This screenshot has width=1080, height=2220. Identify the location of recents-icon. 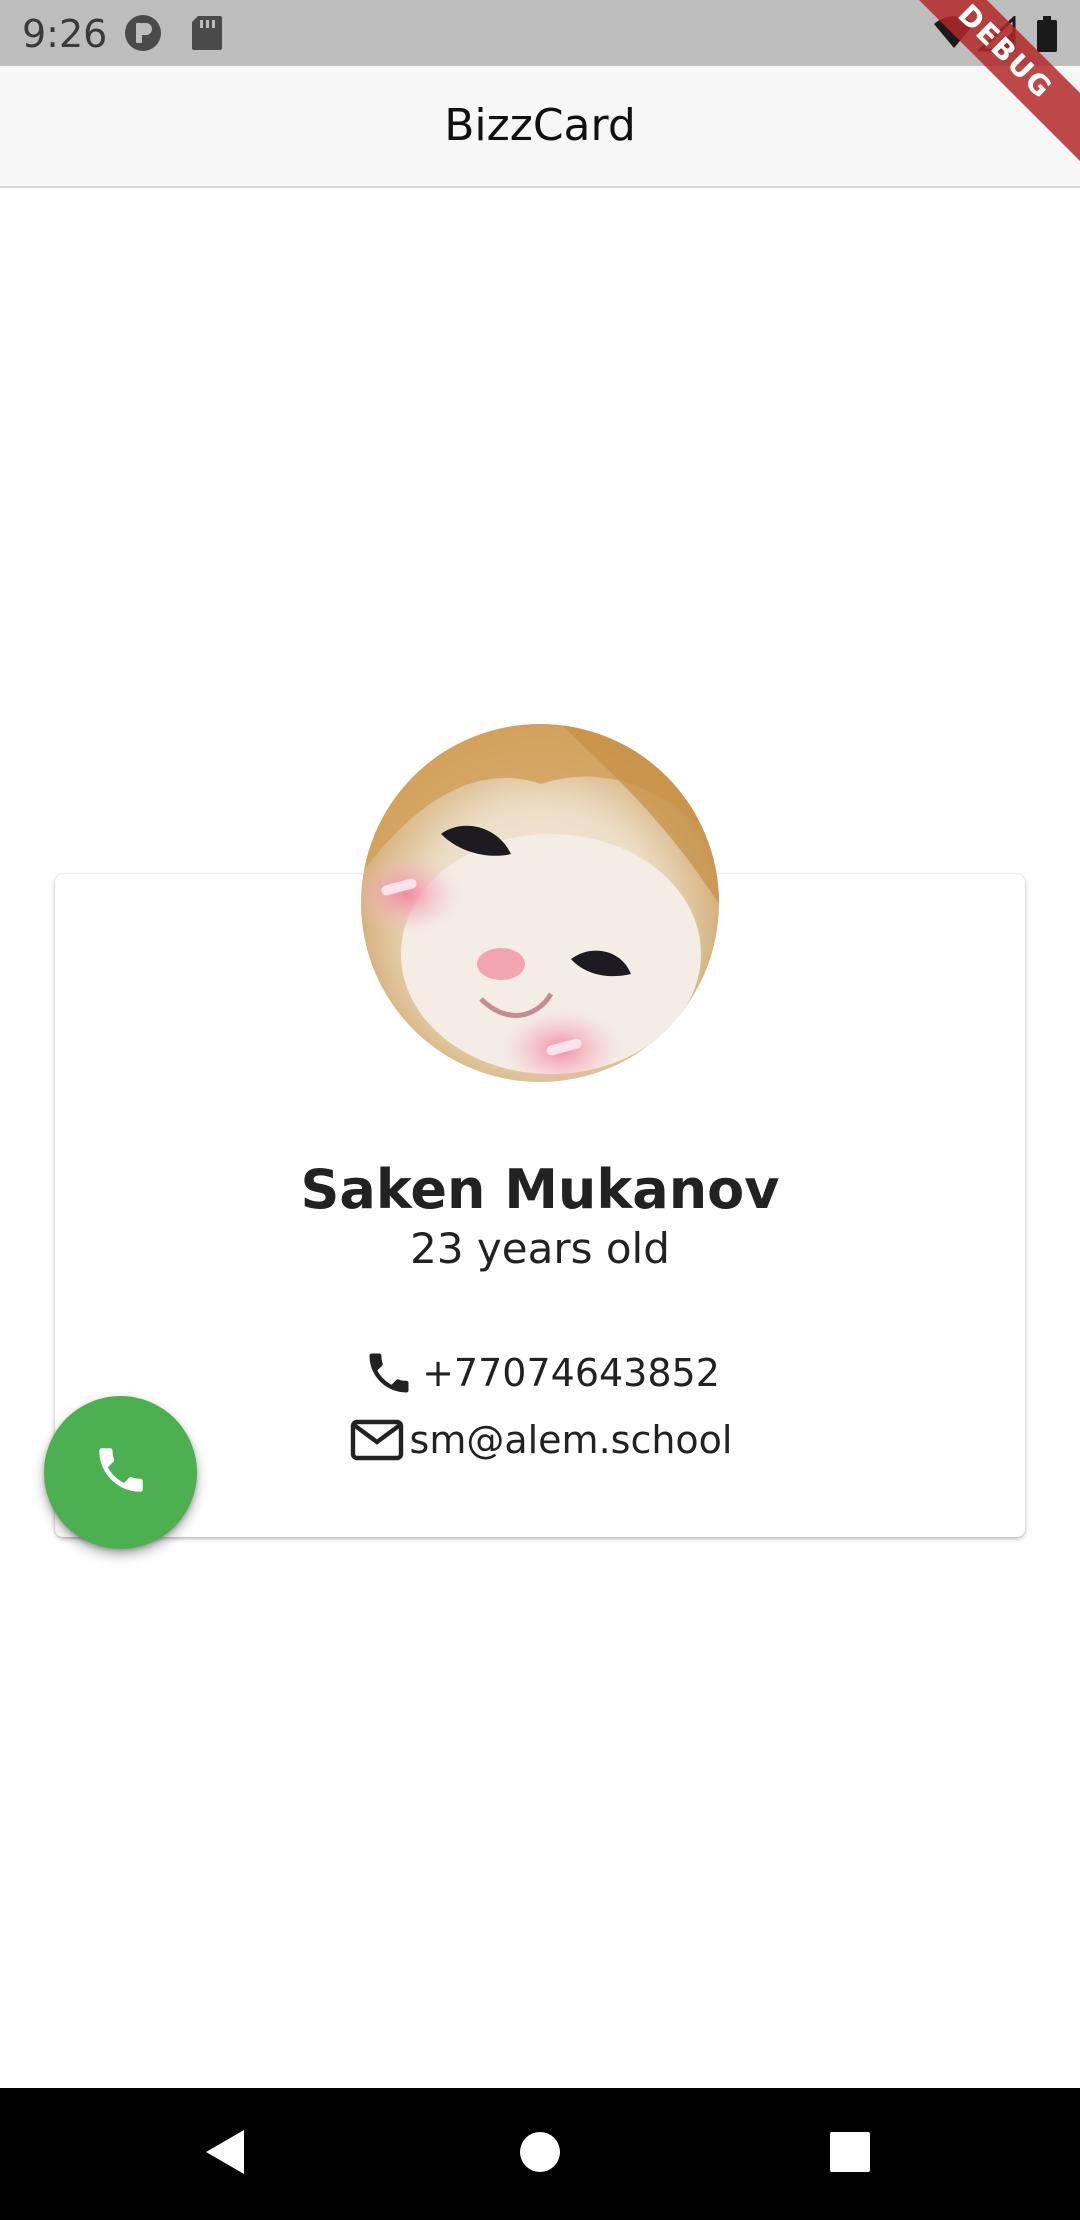
(850, 2154).